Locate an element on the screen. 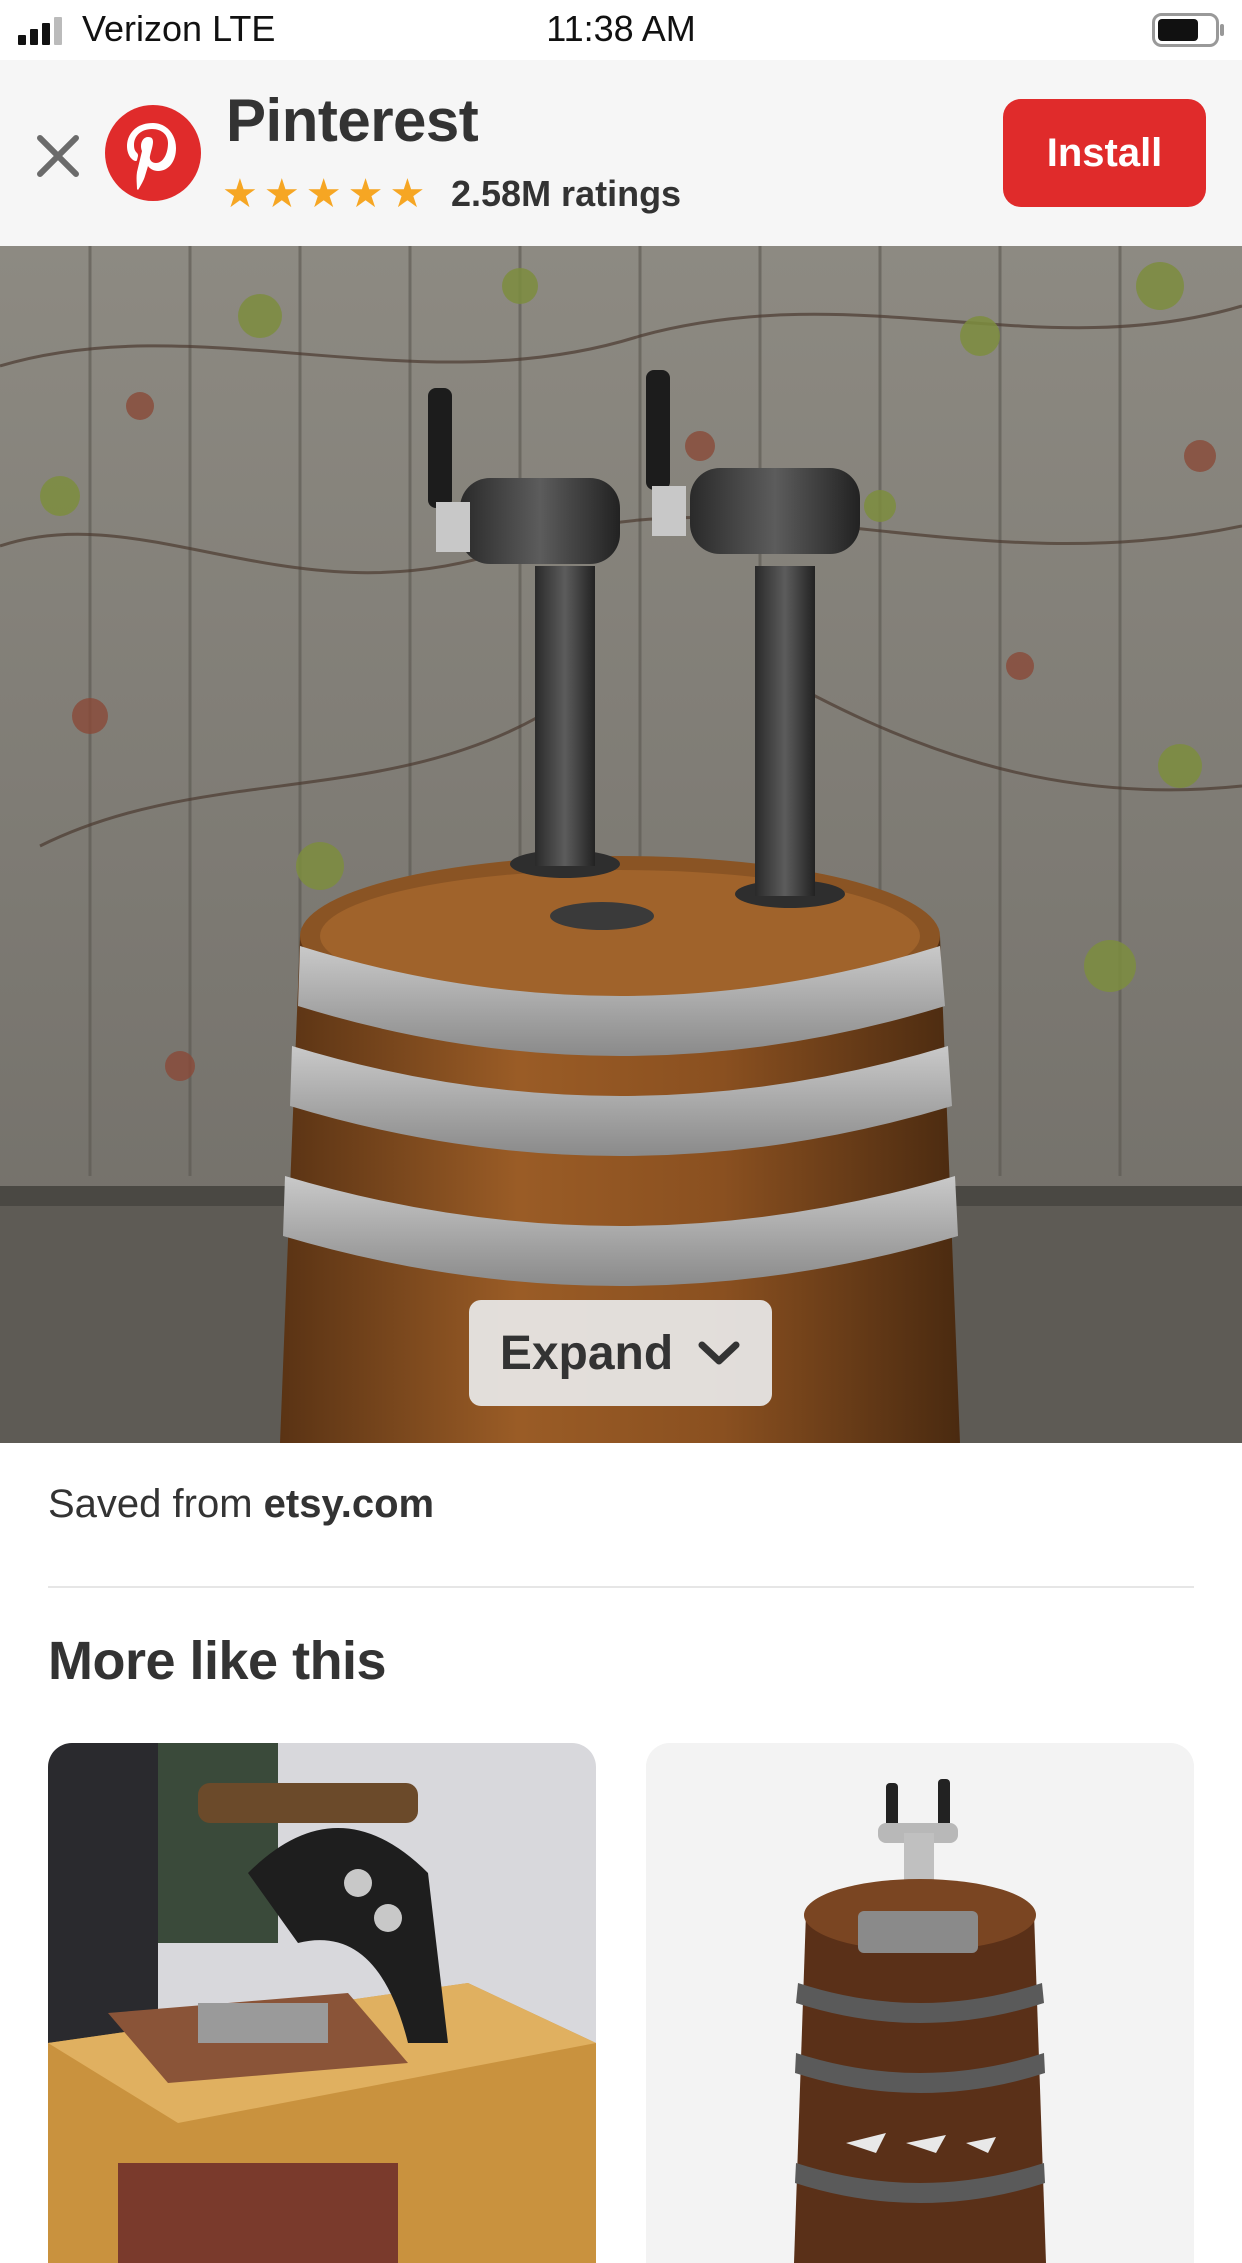 The width and height of the screenshot is (1242, 2263). saved-from: Saved from etsy.com is located at coordinates (241, 1504).